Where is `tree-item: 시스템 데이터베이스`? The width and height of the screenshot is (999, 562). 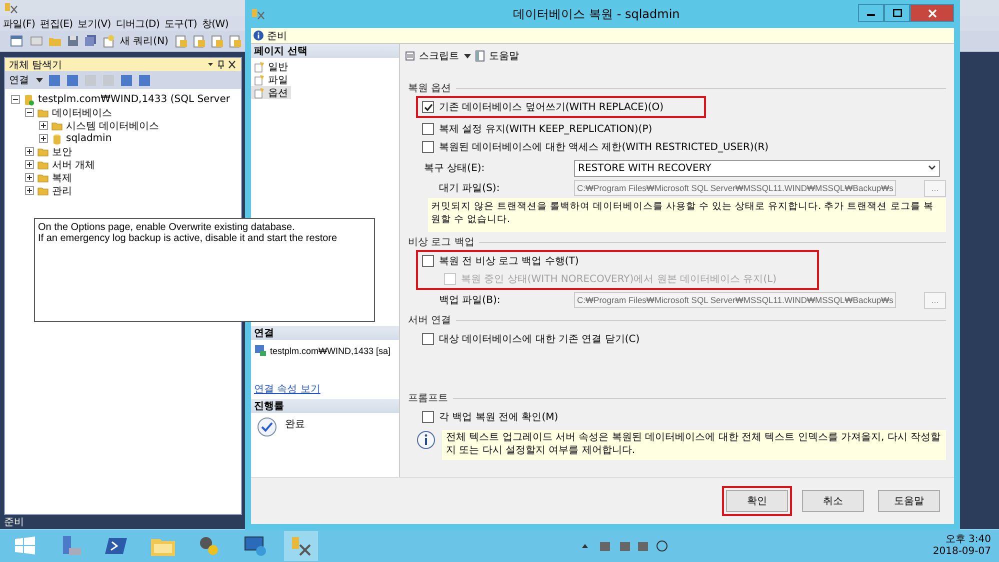 tree-item: 시스템 데이터베이스 is located at coordinates (113, 125).